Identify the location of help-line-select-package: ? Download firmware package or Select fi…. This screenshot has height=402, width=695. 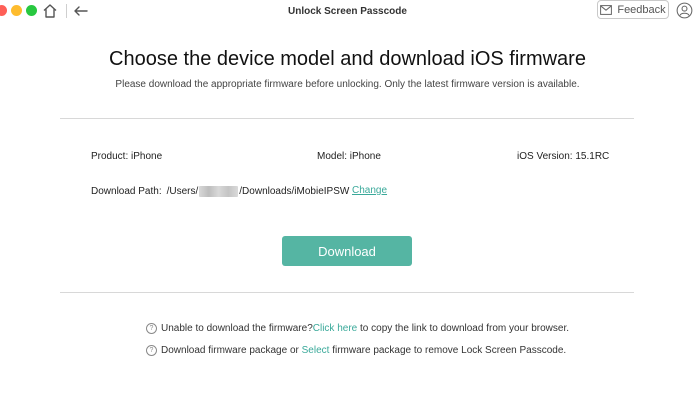
(356, 350).